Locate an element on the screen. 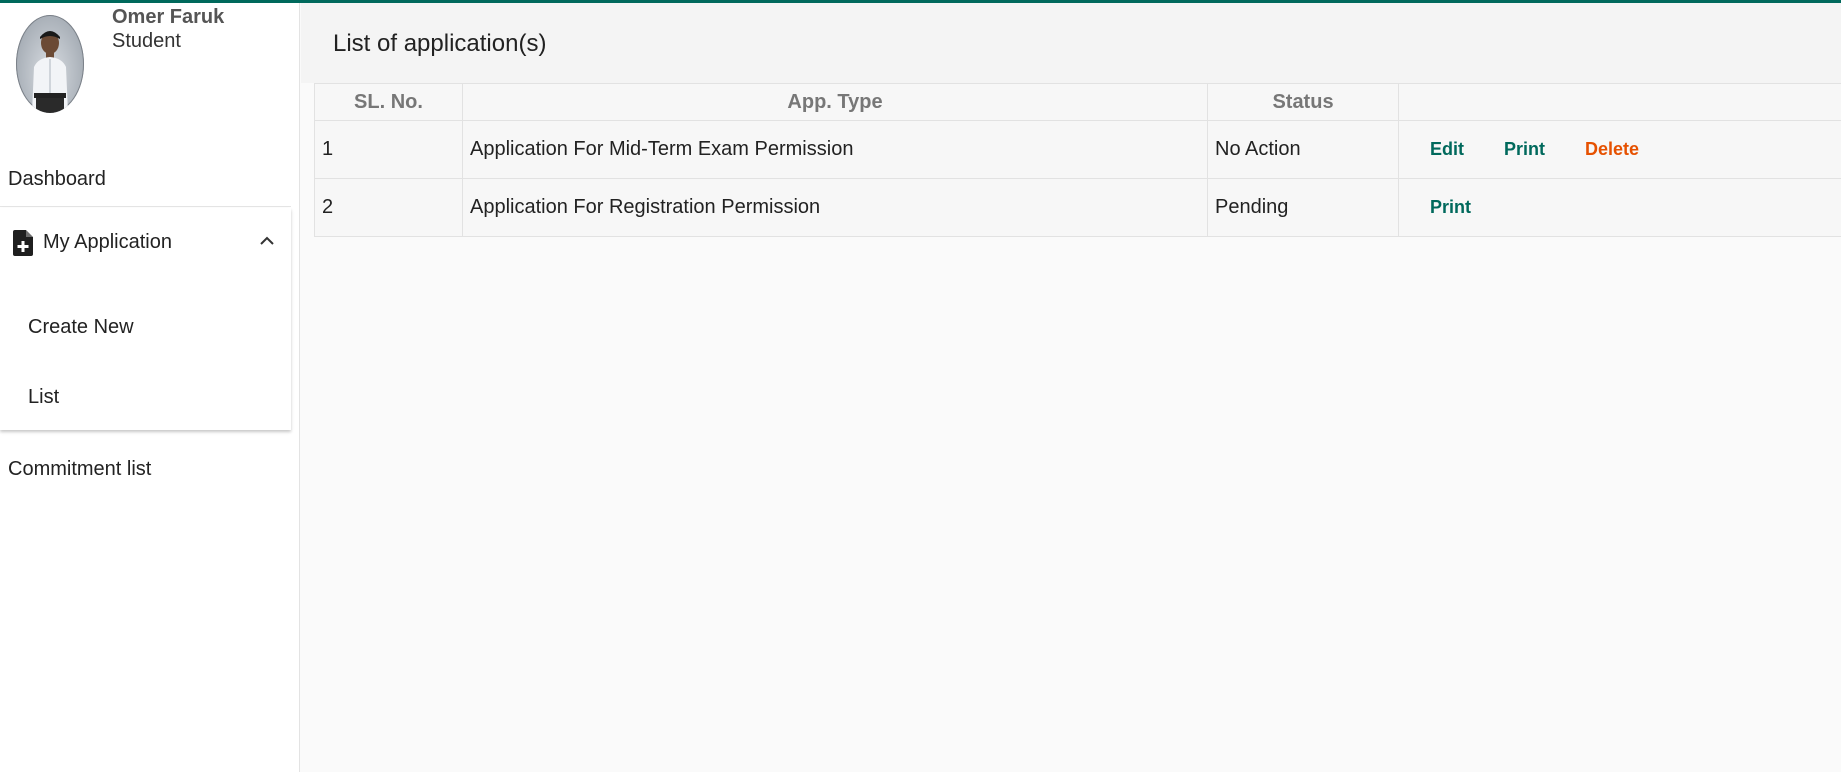 This screenshot has width=1841, height=772. avatar-photo is located at coordinates (50, 72).